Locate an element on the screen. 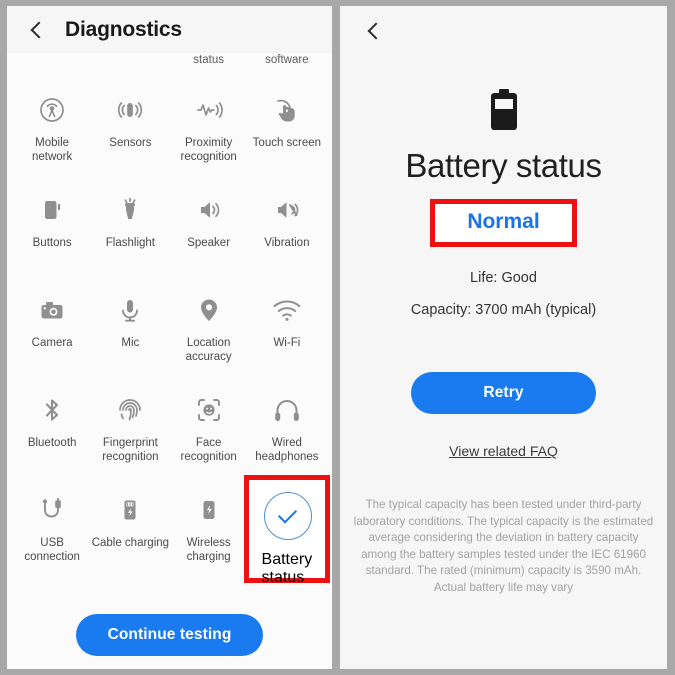  diagnostic-item-location-accuracy: Location accuracy is located at coordinates (209, 329).